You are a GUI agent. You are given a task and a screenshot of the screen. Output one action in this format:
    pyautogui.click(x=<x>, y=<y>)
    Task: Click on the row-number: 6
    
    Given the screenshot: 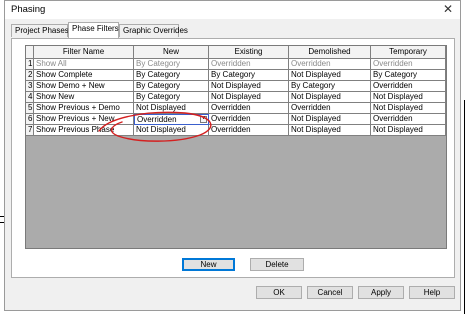 What is the action you would take?
    pyautogui.click(x=30, y=119)
    